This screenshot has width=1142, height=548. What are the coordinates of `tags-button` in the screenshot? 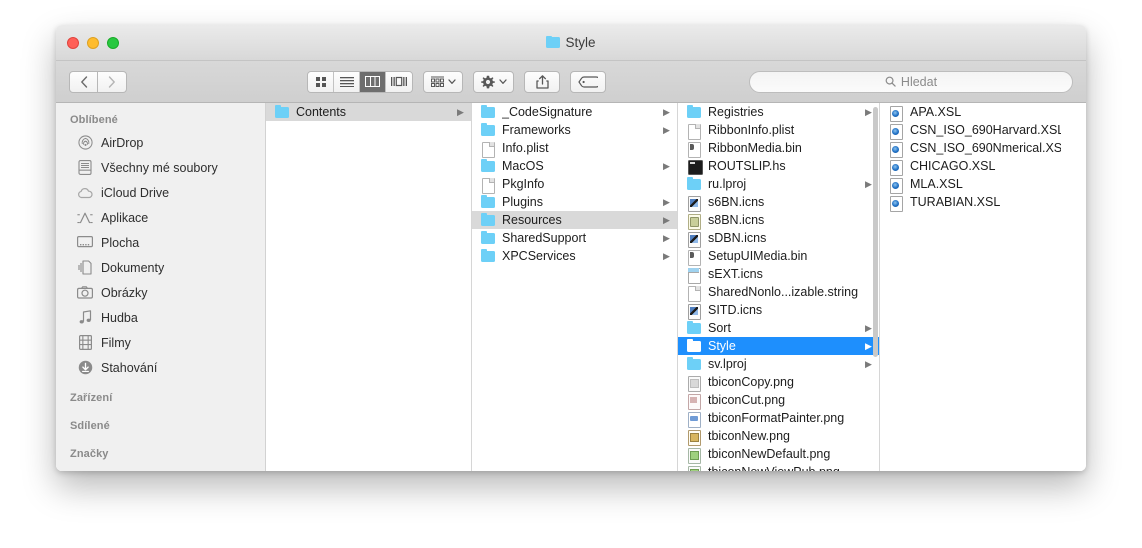 It's located at (588, 81).